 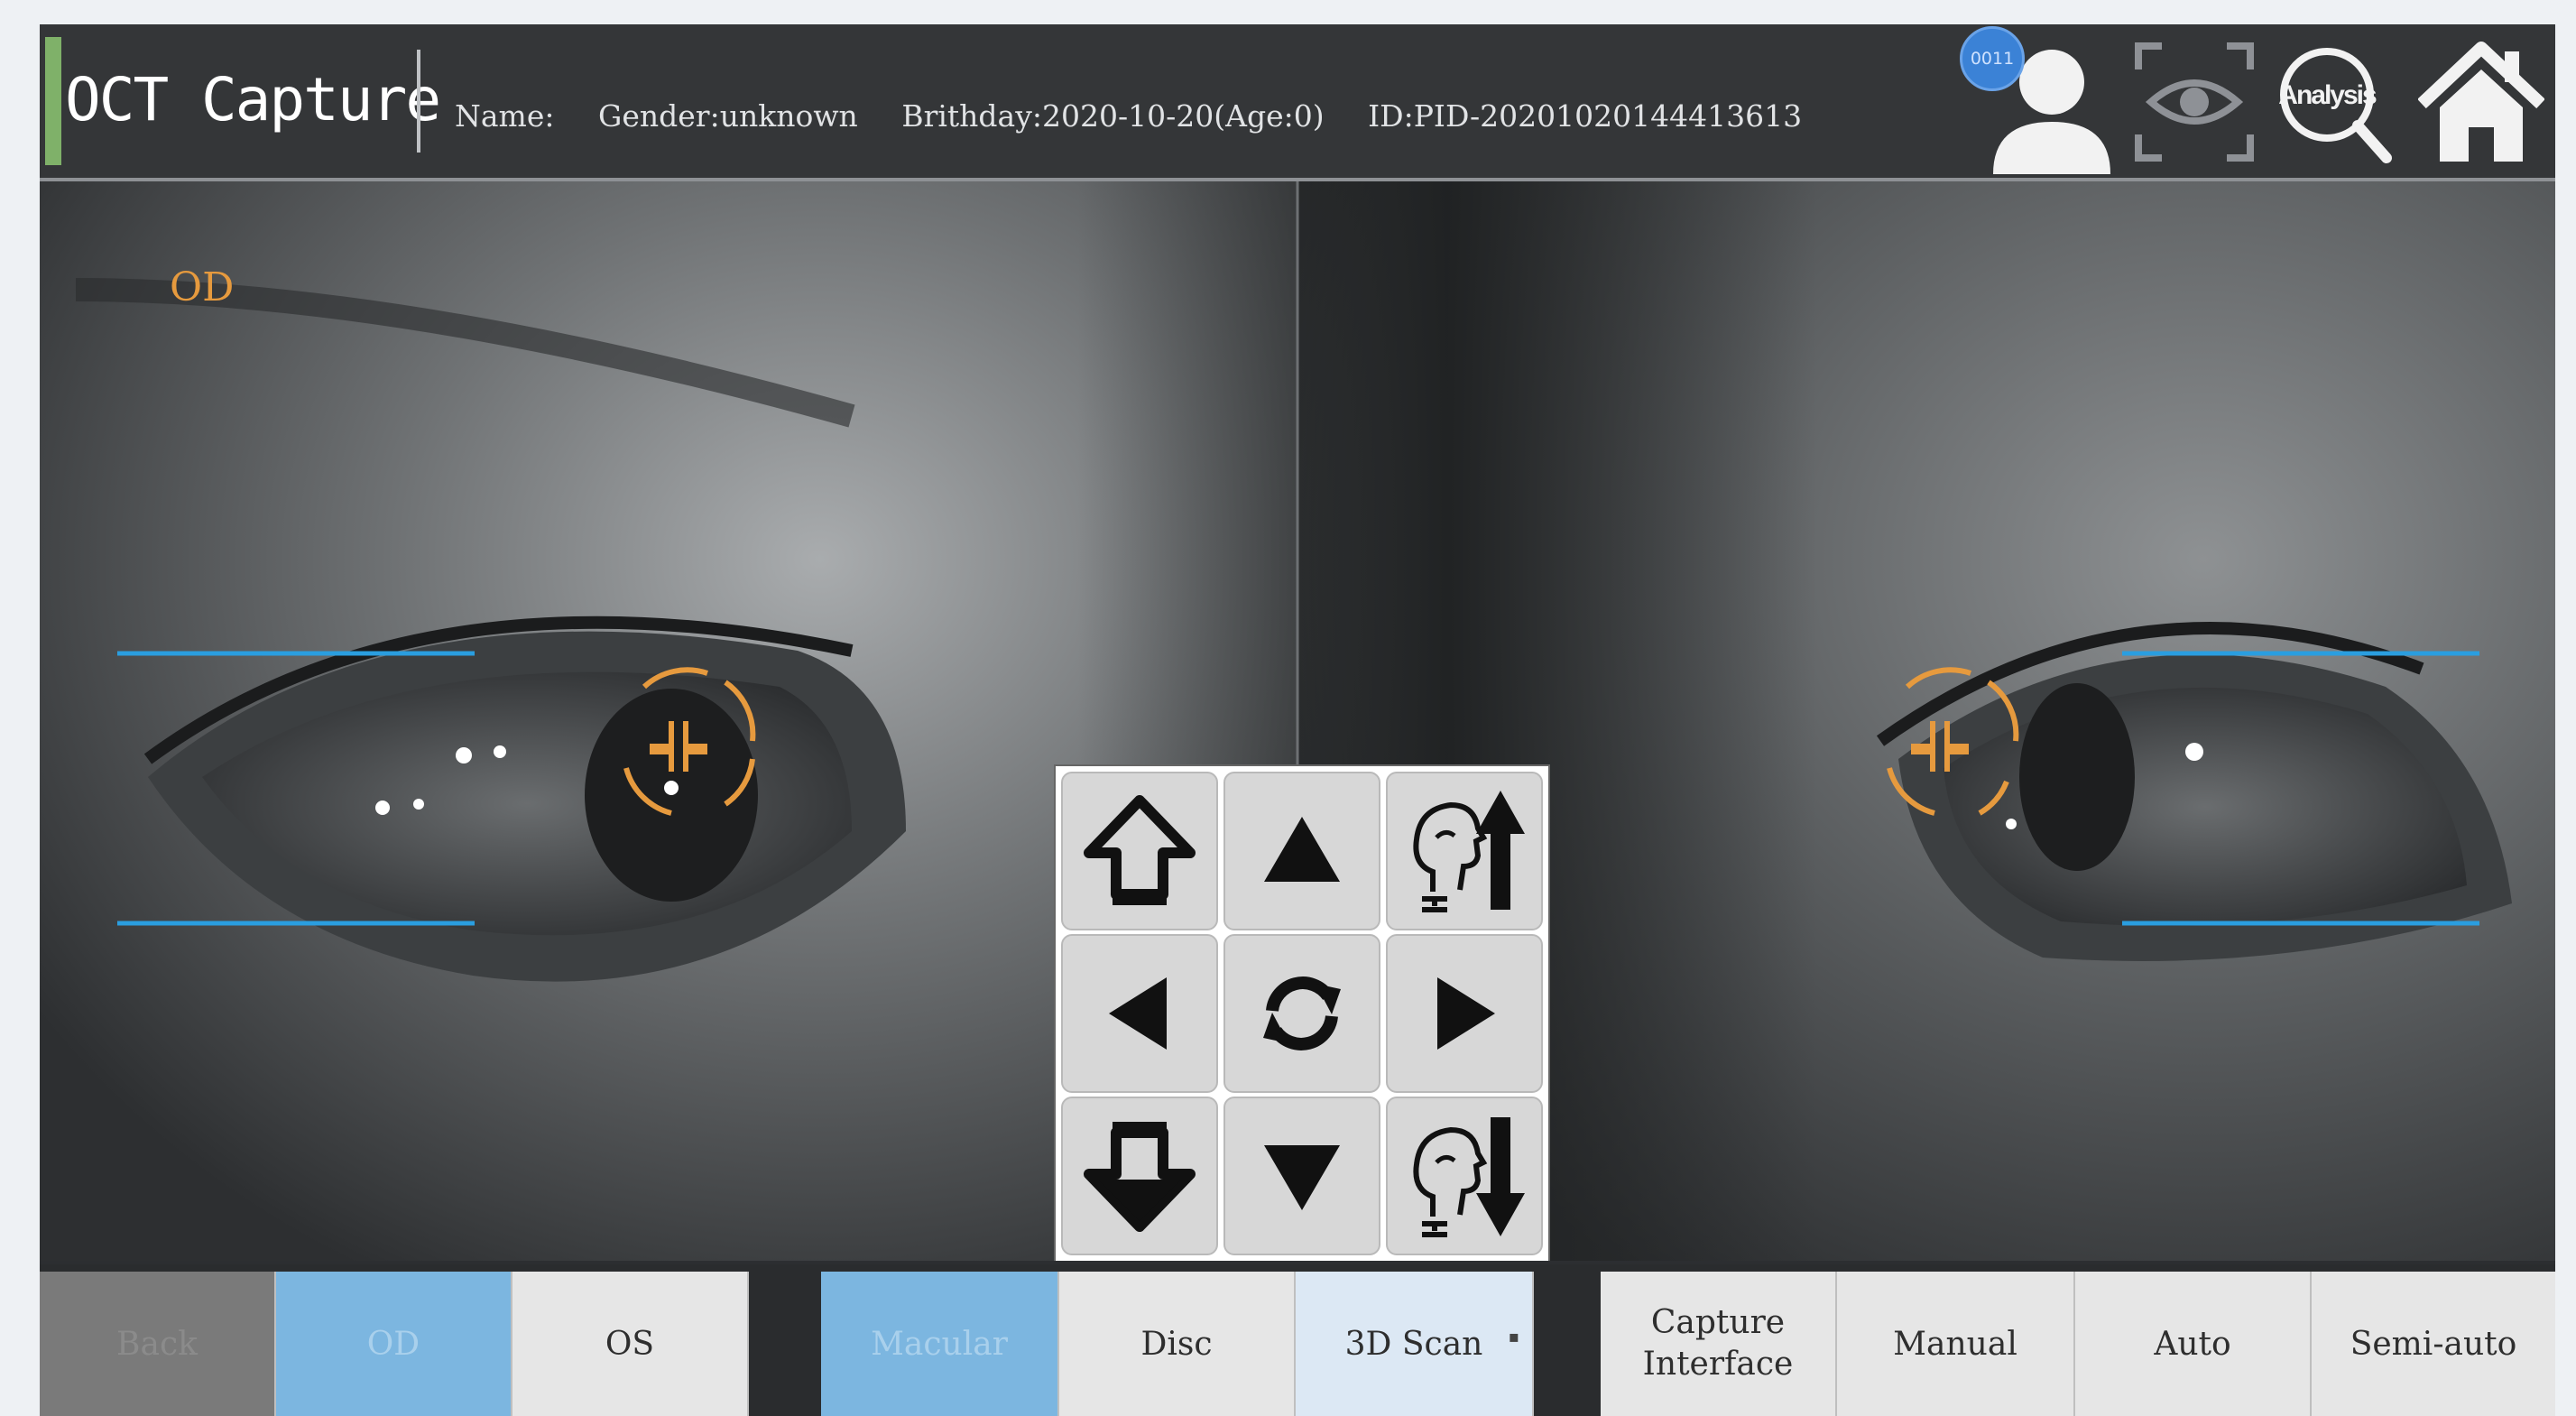 I want to click on capture-interface-label: Capture Interface, so click(x=1718, y=1343).